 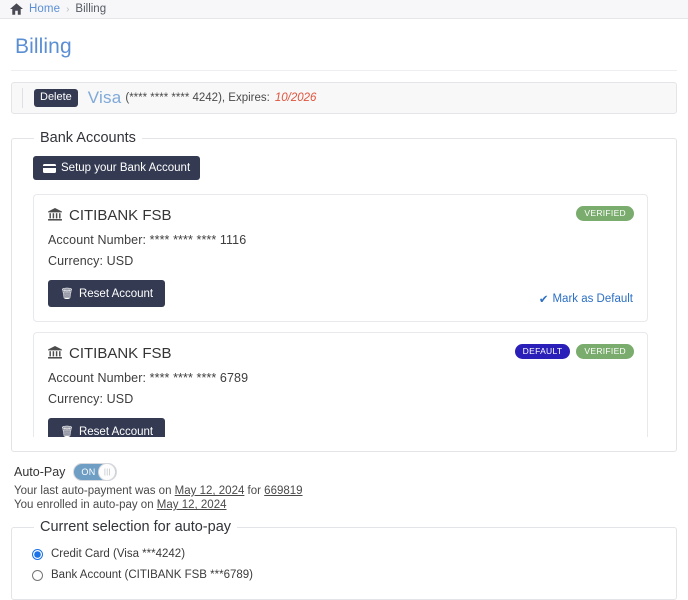 I want to click on status-badge-default: DEFAULT, so click(x=542, y=351).